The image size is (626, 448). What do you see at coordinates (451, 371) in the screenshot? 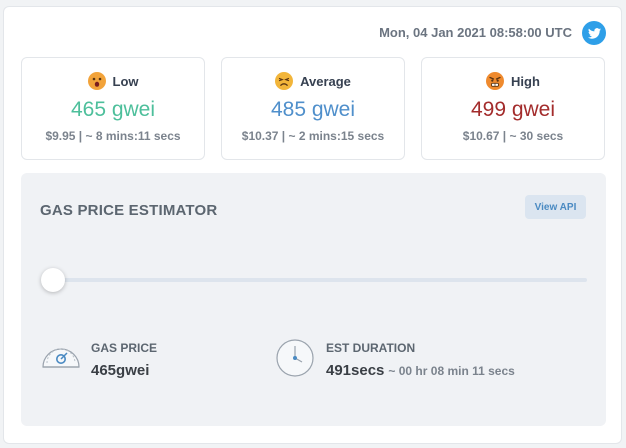
I see `est-duration-detail: ~ 00 hr 08 min 11 secs` at bounding box center [451, 371].